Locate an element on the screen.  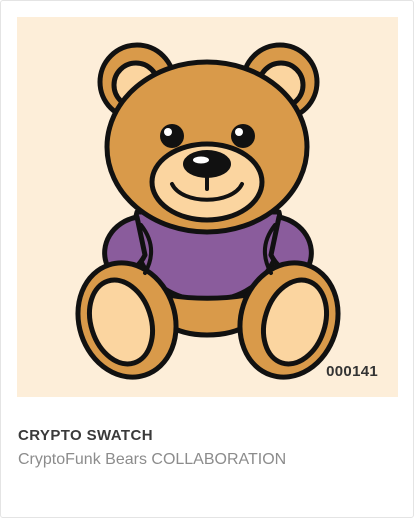
left-eye is located at coordinates (172, 136).